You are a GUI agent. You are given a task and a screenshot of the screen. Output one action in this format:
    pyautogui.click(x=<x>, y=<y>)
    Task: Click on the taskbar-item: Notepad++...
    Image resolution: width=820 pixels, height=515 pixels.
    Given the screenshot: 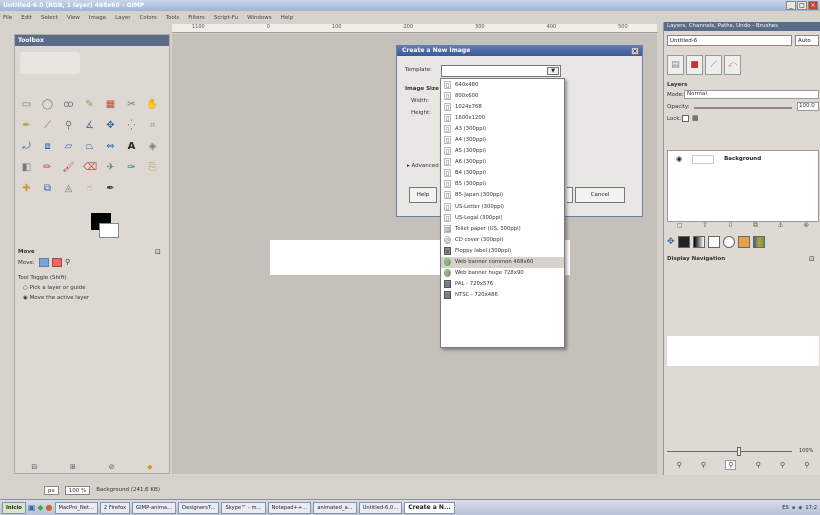 What is the action you would take?
    pyautogui.click(x=289, y=507)
    